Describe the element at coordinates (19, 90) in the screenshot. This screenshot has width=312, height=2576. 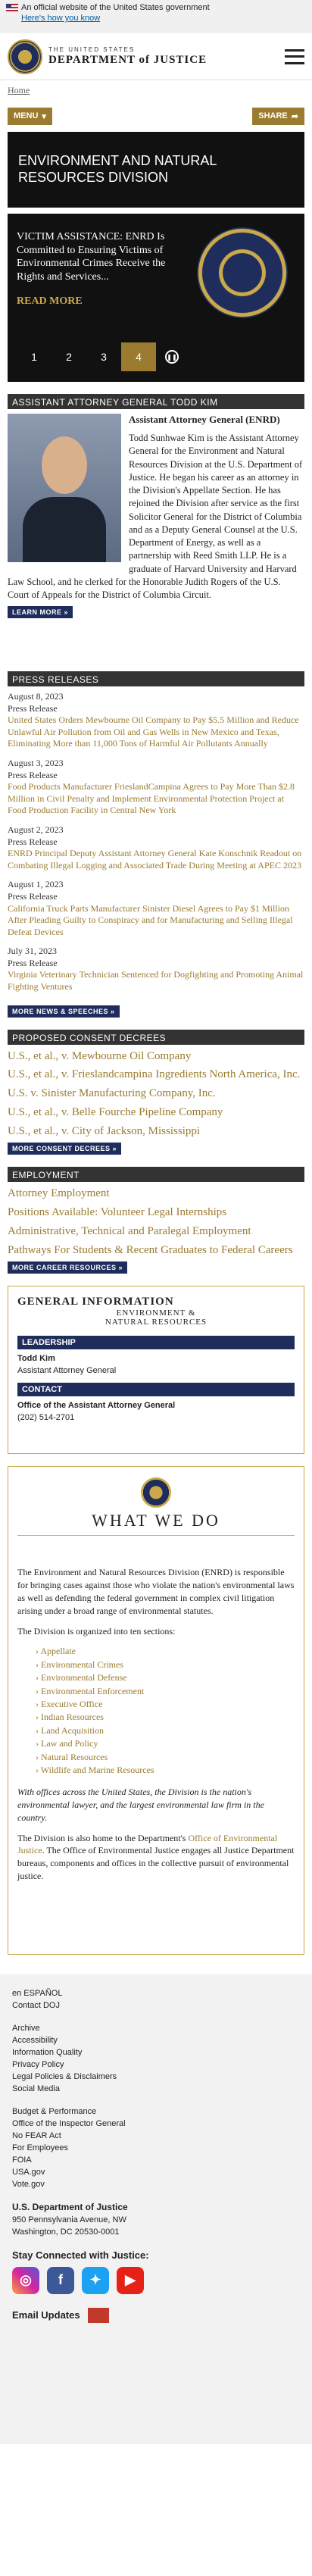
I see `breadcrumb-home: Home` at that location.